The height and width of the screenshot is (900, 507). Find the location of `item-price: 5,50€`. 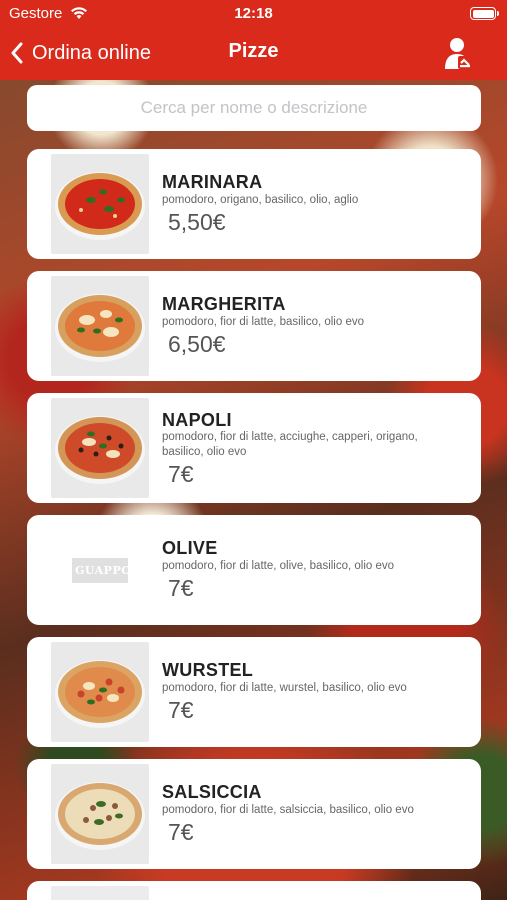

item-price: 5,50€ is located at coordinates (197, 222).